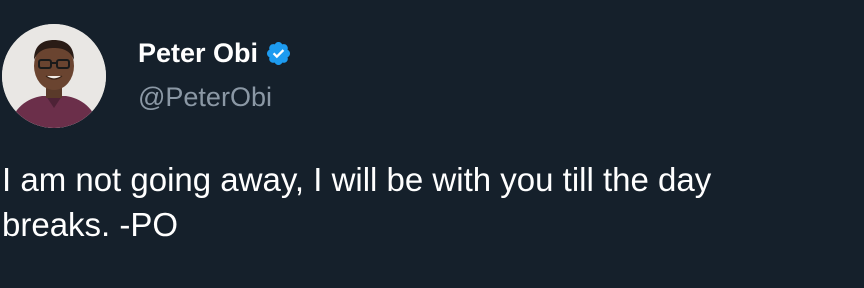  Describe the element at coordinates (90, 224) in the screenshot. I see `tweet-text-line: breaks. -PO` at that location.